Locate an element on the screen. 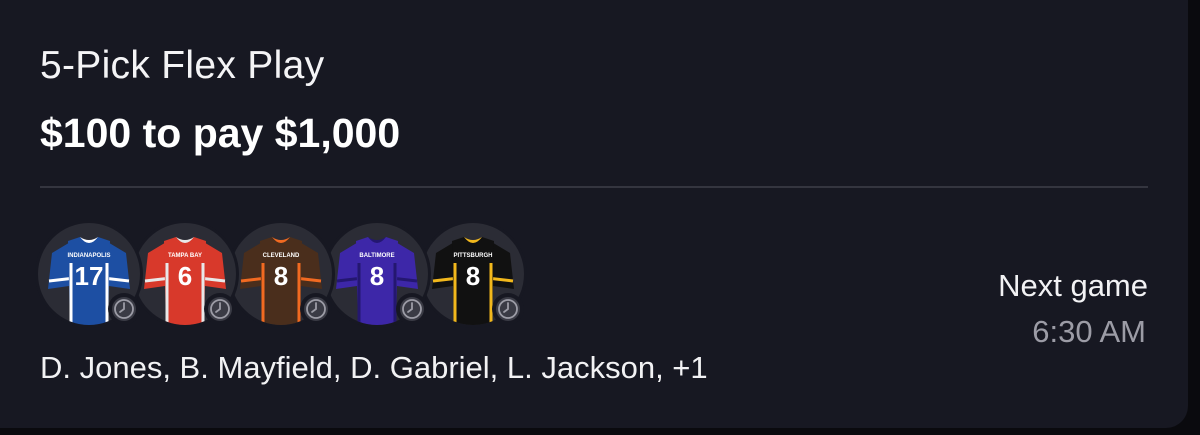  next-game-time: 6:30 AM is located at coordinates (1089, 331).